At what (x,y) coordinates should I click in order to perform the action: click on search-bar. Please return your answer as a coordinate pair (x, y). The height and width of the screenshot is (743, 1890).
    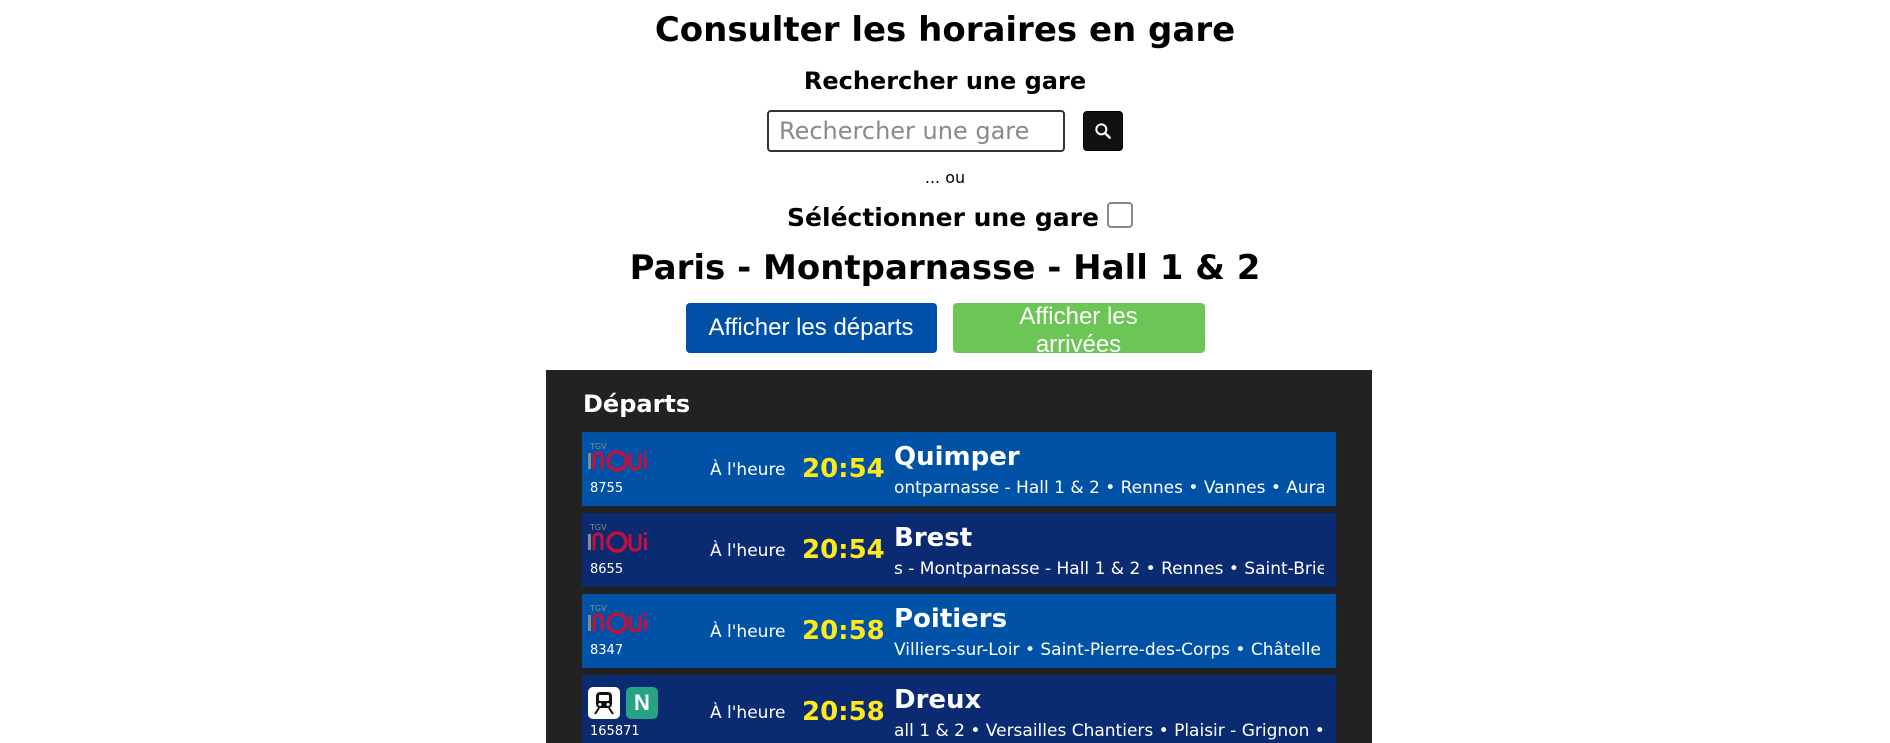
    Looking at the image, I should click on (945, 131).